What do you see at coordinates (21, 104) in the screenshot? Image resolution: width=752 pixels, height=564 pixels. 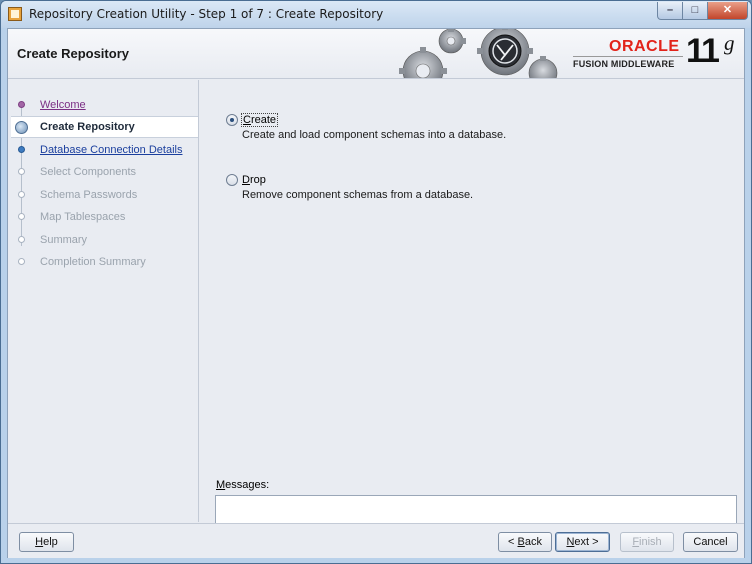 I see `step-done-icon` at bounding box center [21, 104].